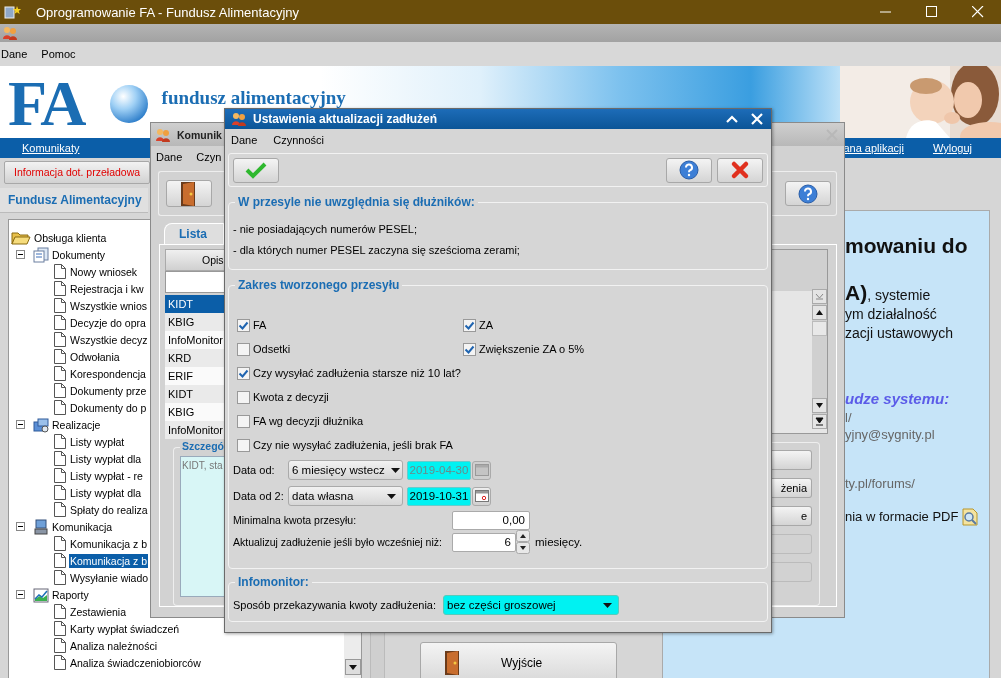 The width and height of the screenshot is (1001, 678). I want to click on tree-item: Listy wypłat - re, so click(106, 475).